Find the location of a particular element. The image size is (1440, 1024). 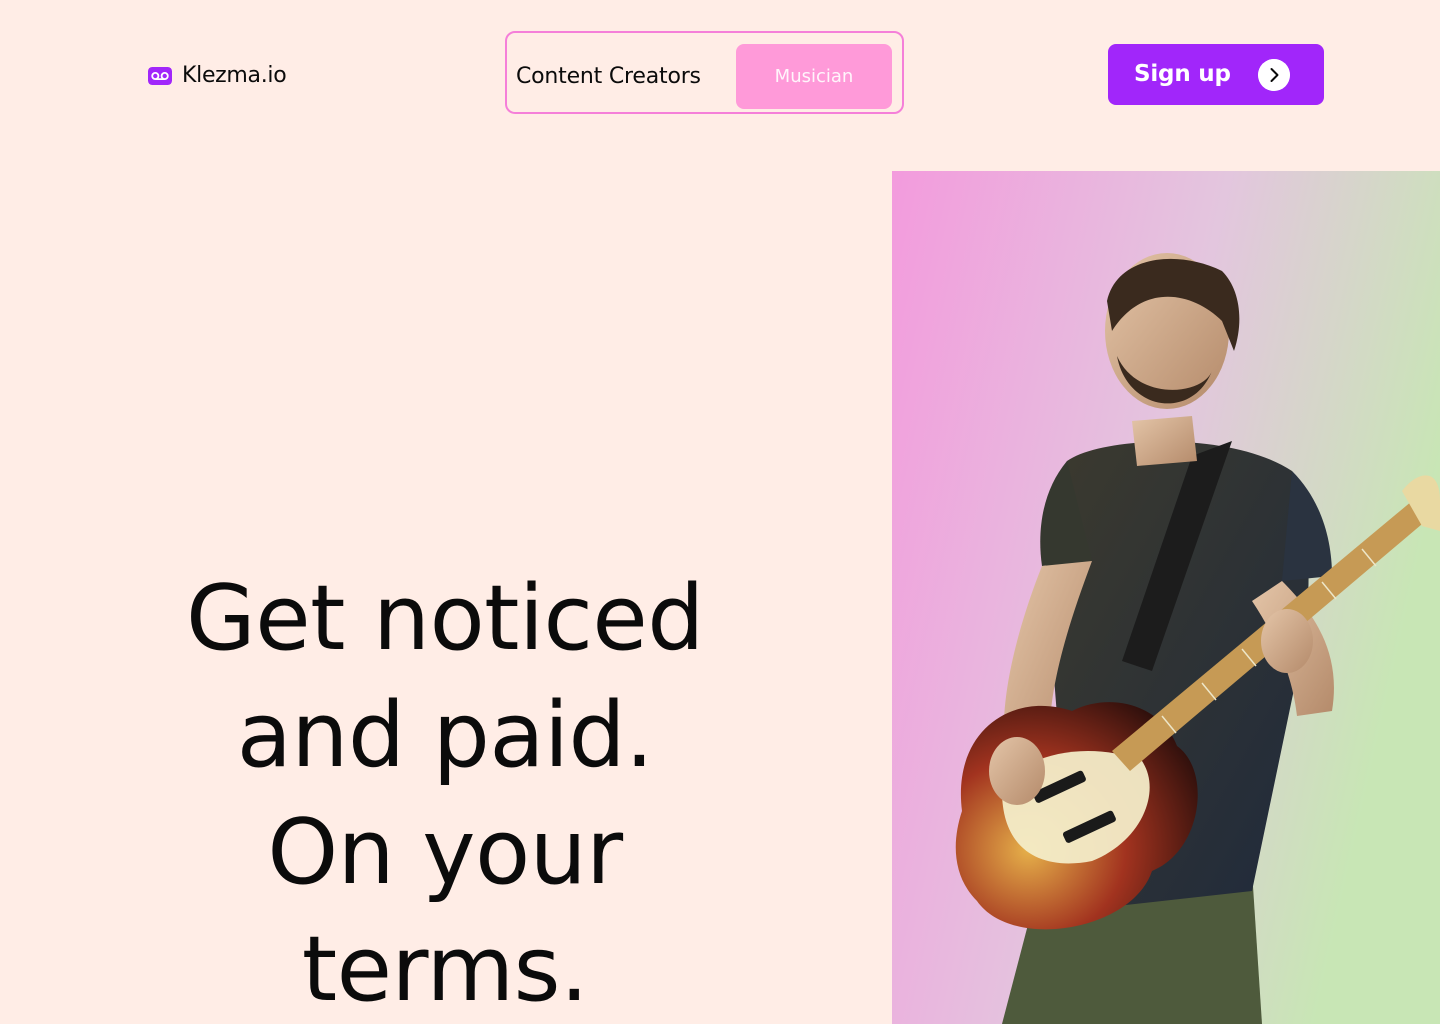

brand-logo: Klezma.io is located at coordinates (217, 76).